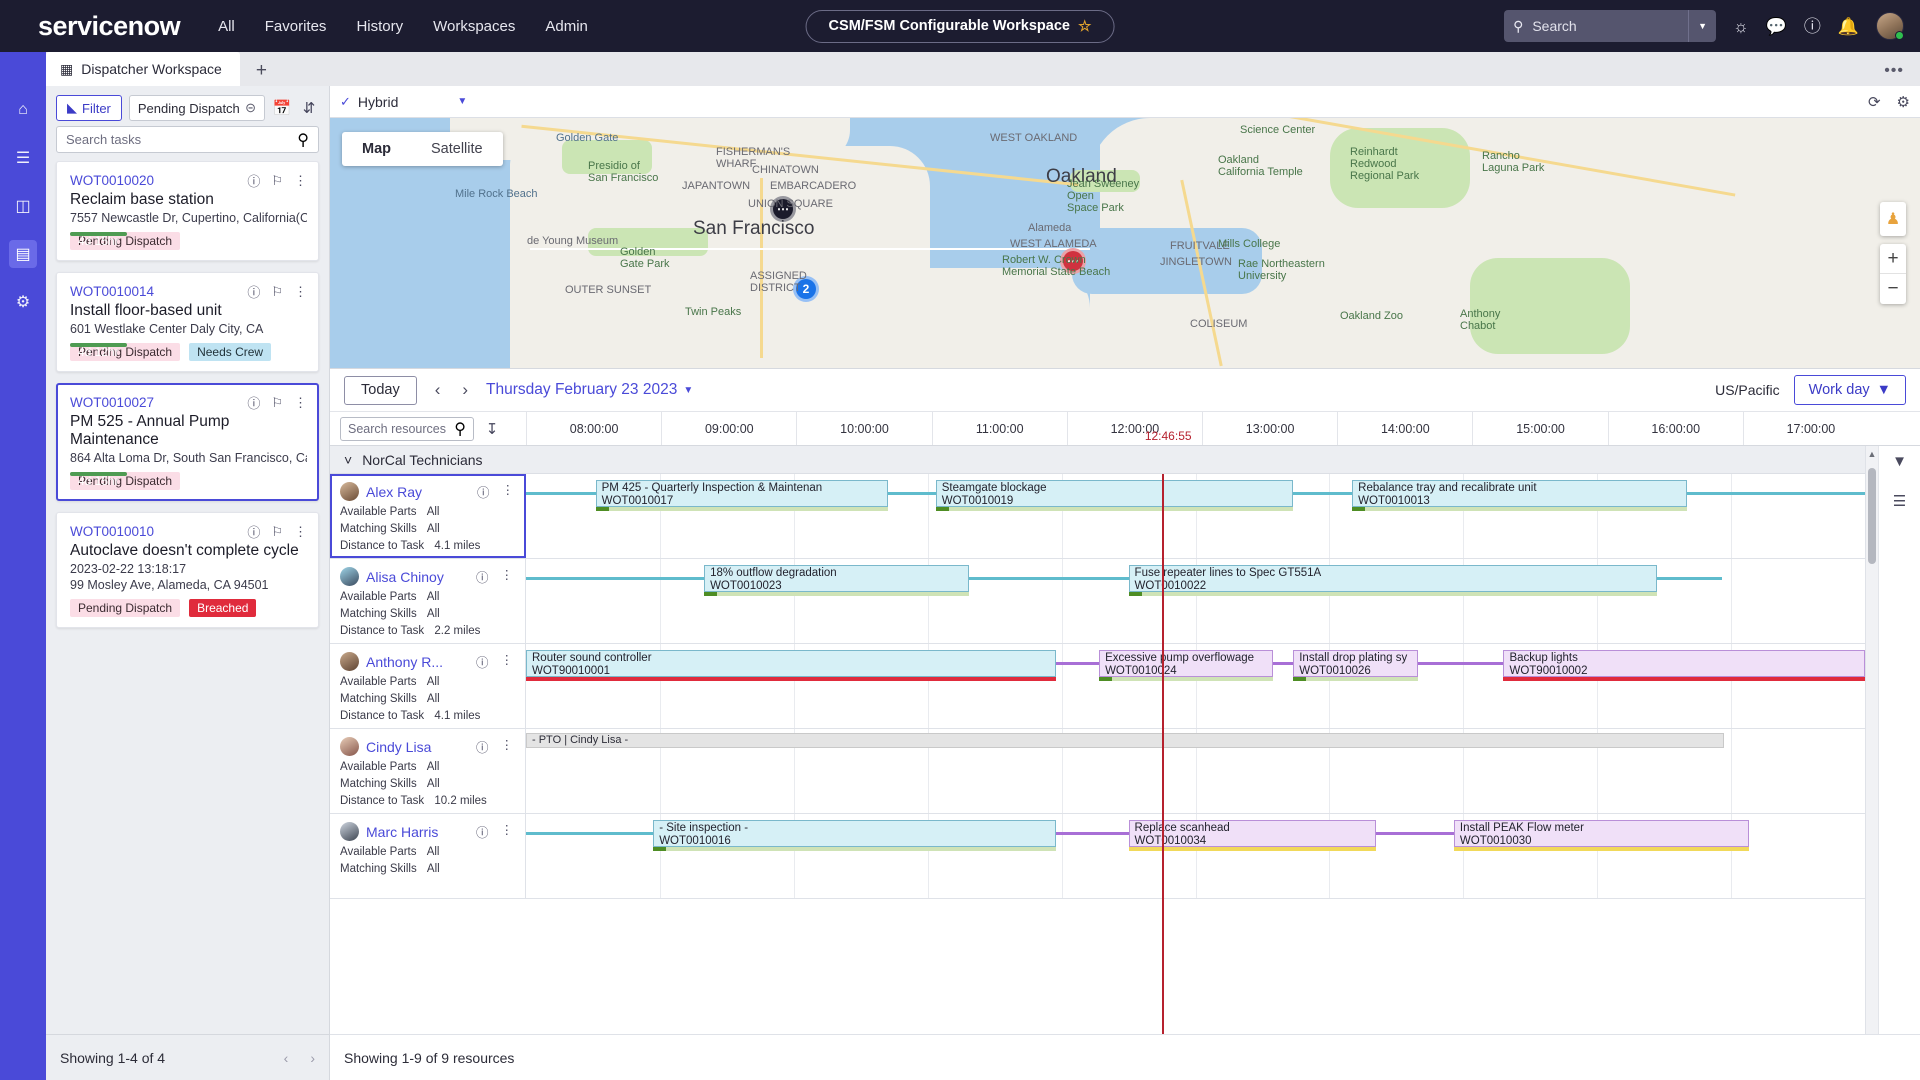 The width and height of the screenshot is (1920, 1080). I want to click on resource-group-header: ˅ NorCal Technicians, so click(1097, 460).